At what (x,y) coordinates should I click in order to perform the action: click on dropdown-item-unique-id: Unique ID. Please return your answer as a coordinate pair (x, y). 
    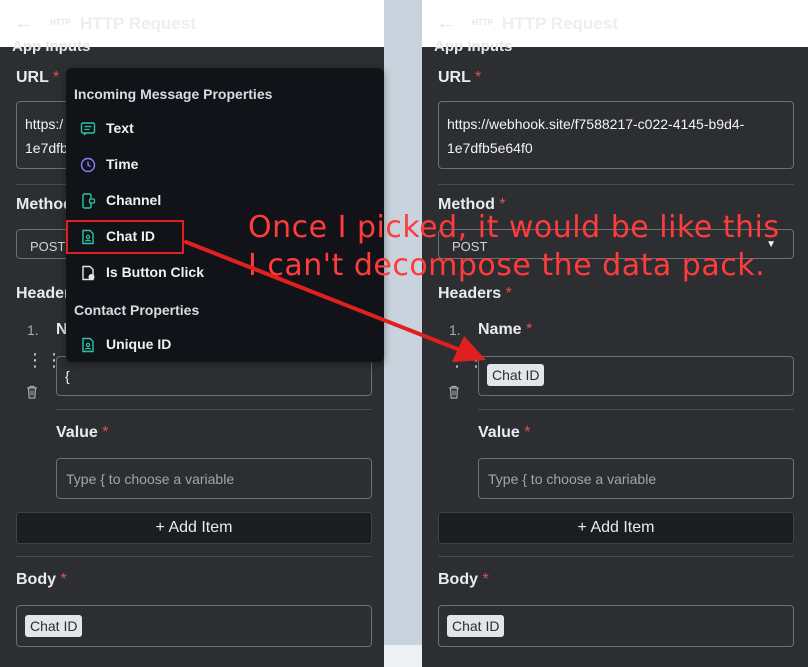
    Looking at the image, I should click on (225, 345).